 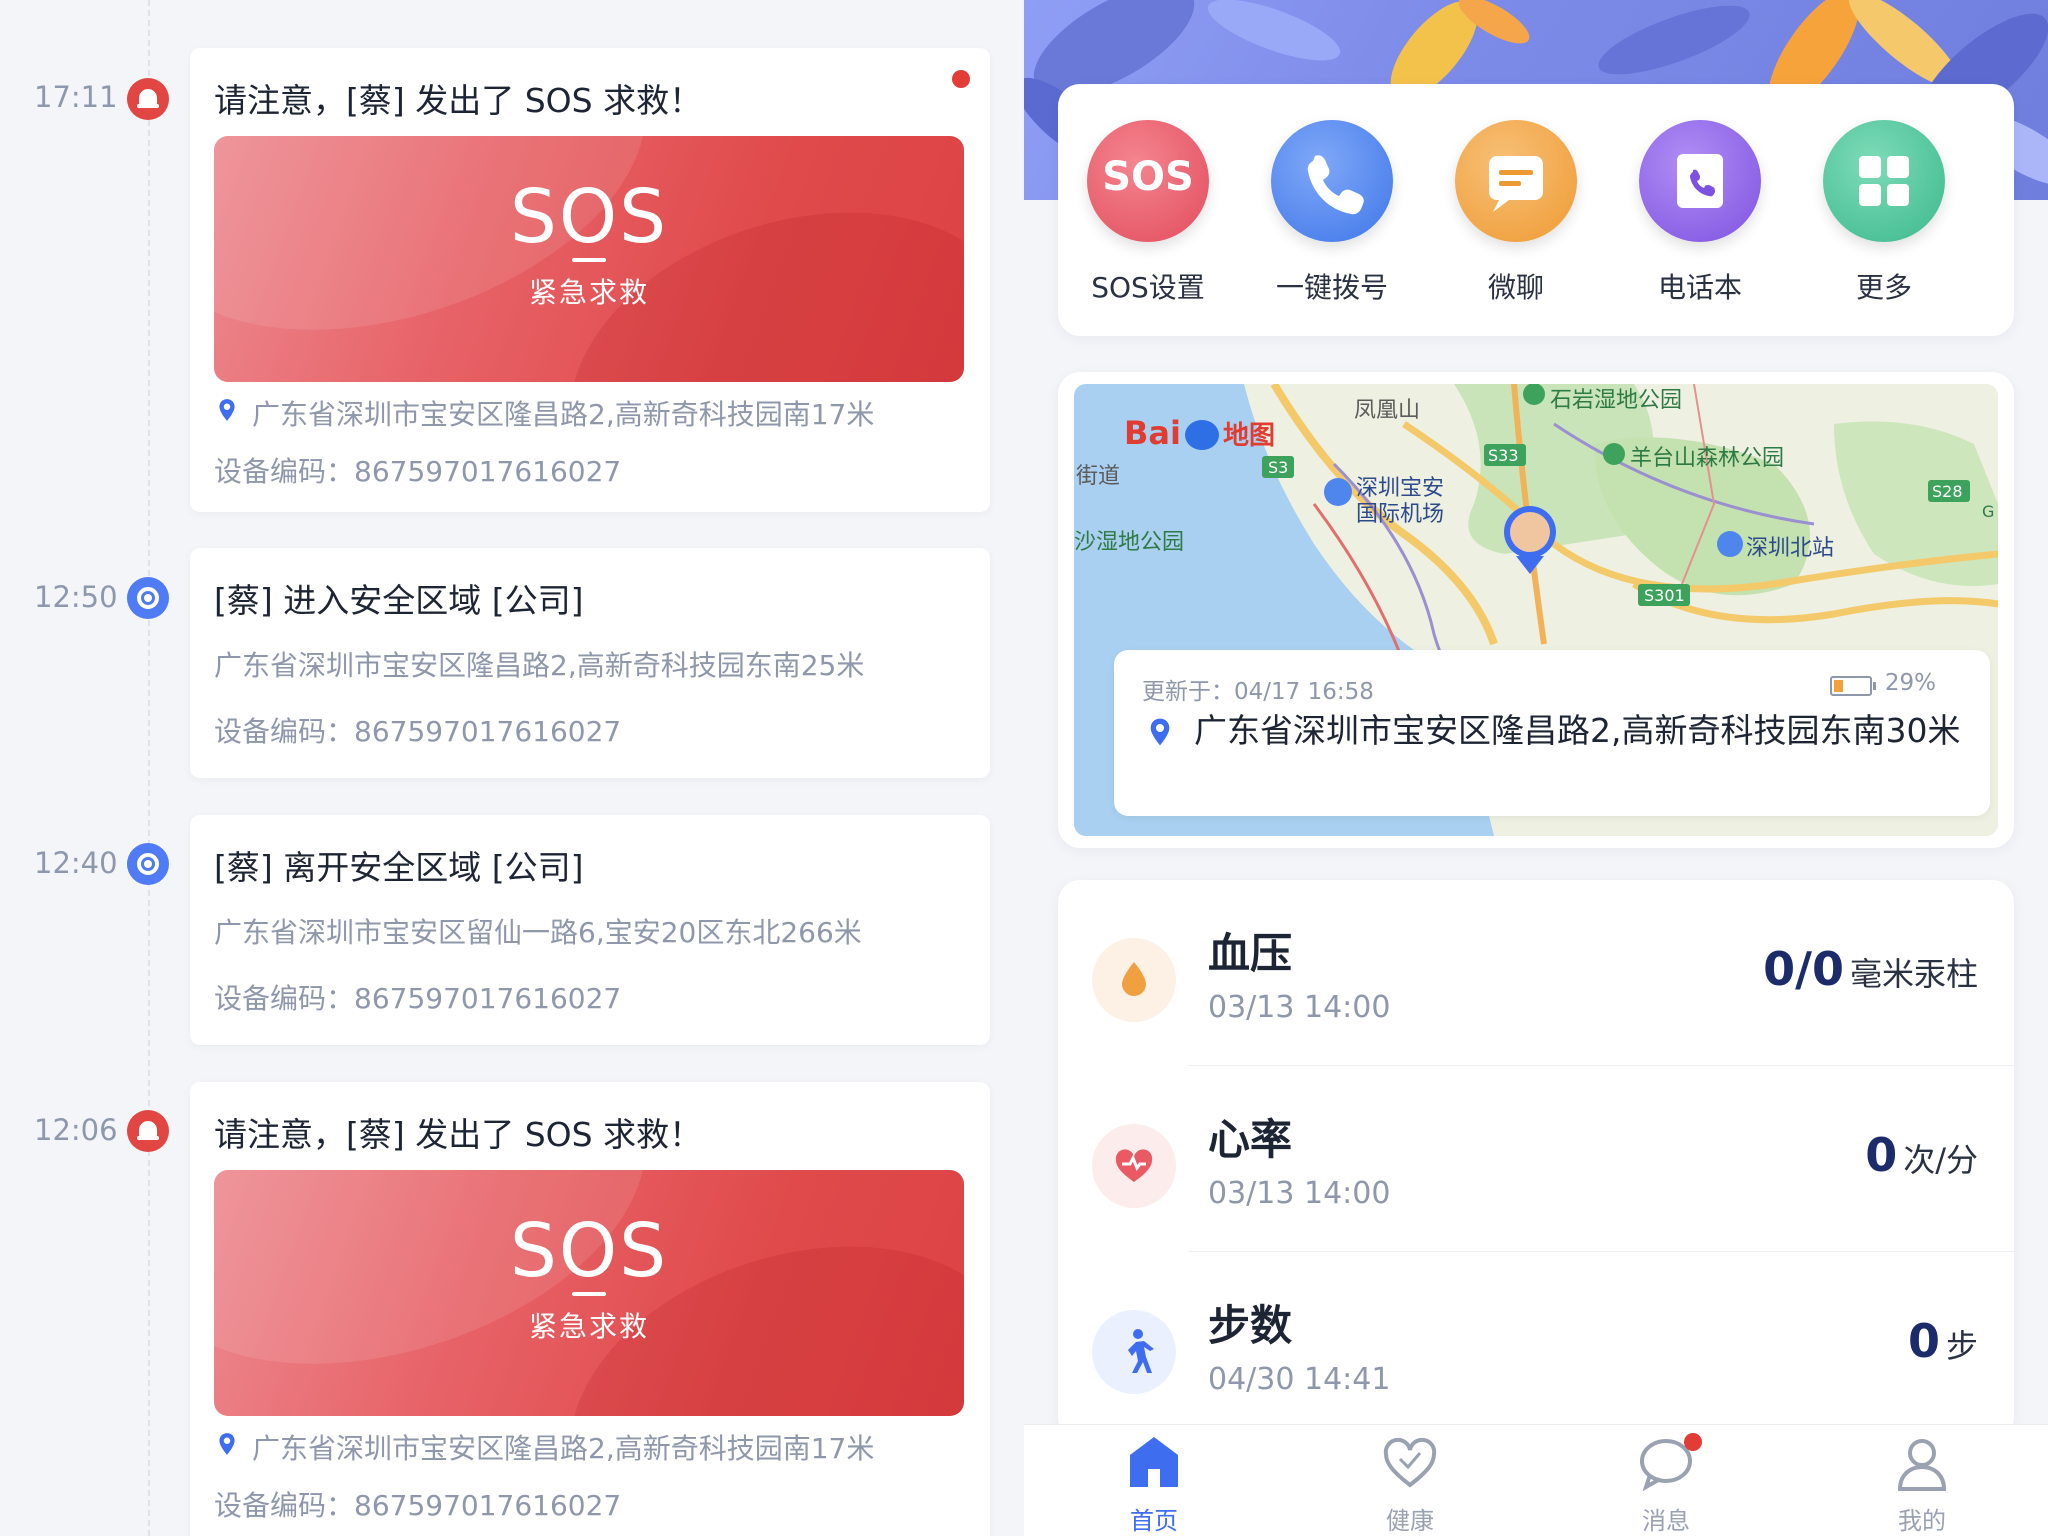 I want to click on tab-label: 首页, so click(x=1154, y=1521).